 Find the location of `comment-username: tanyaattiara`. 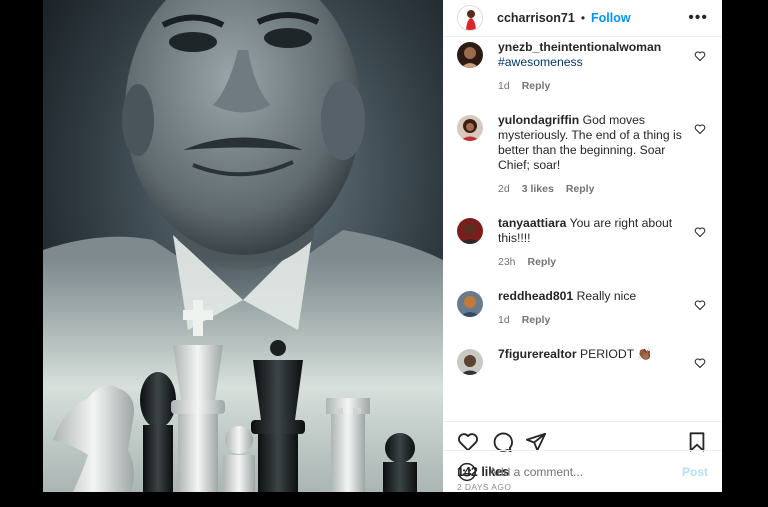

comment-username: tanyaattiara is located at coordinates (532, 223).